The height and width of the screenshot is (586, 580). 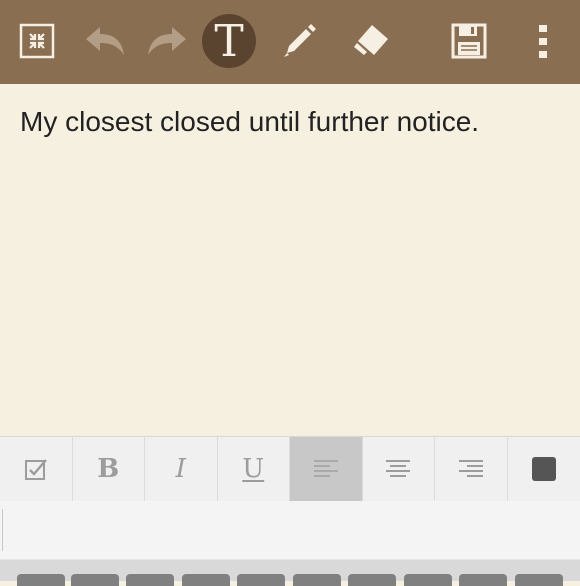 I want to click on align-right-button, so click(x=471, y=469).